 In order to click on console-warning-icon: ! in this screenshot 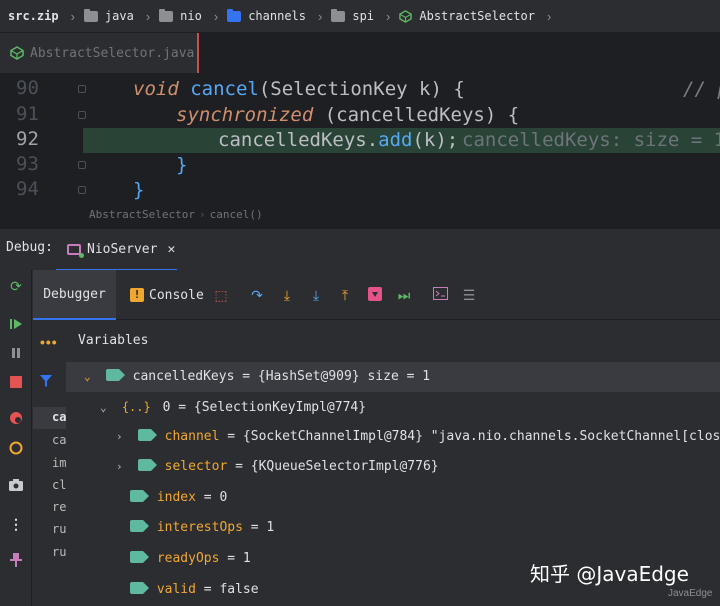, I will do `click(137, 295)`.